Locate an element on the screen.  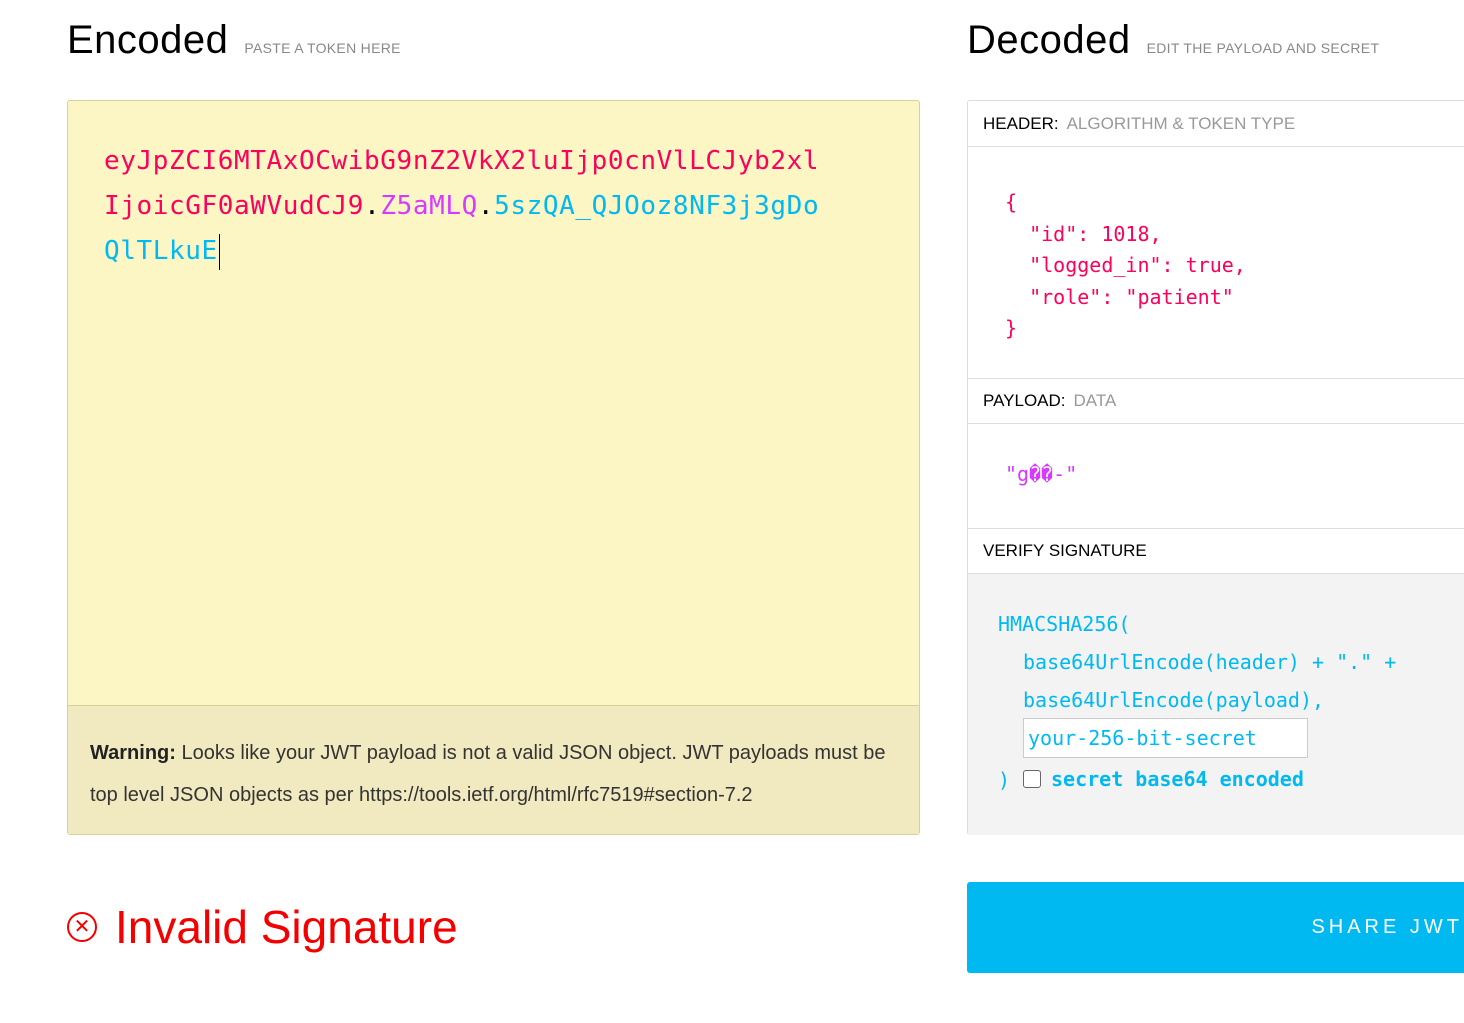
signature-status: ✕ Invalid Signature is located at coordinates (262, 927).